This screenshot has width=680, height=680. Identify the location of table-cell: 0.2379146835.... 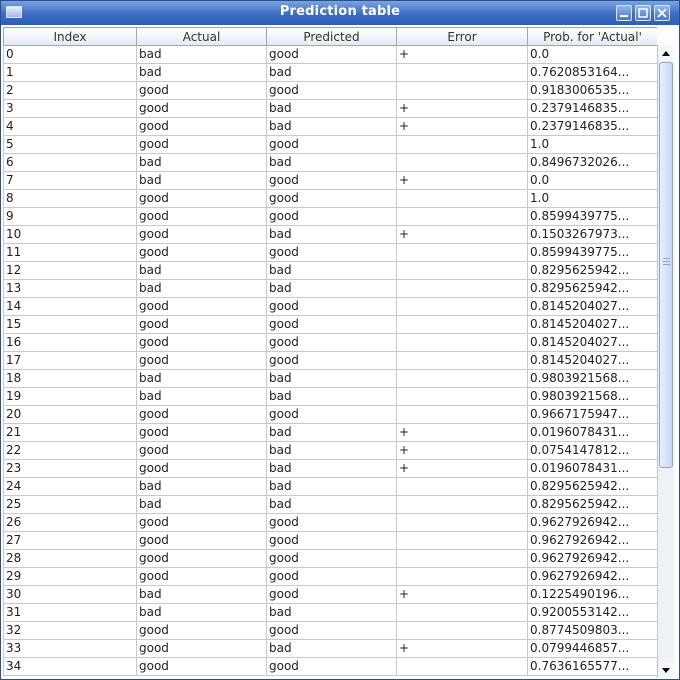
(592, 126).